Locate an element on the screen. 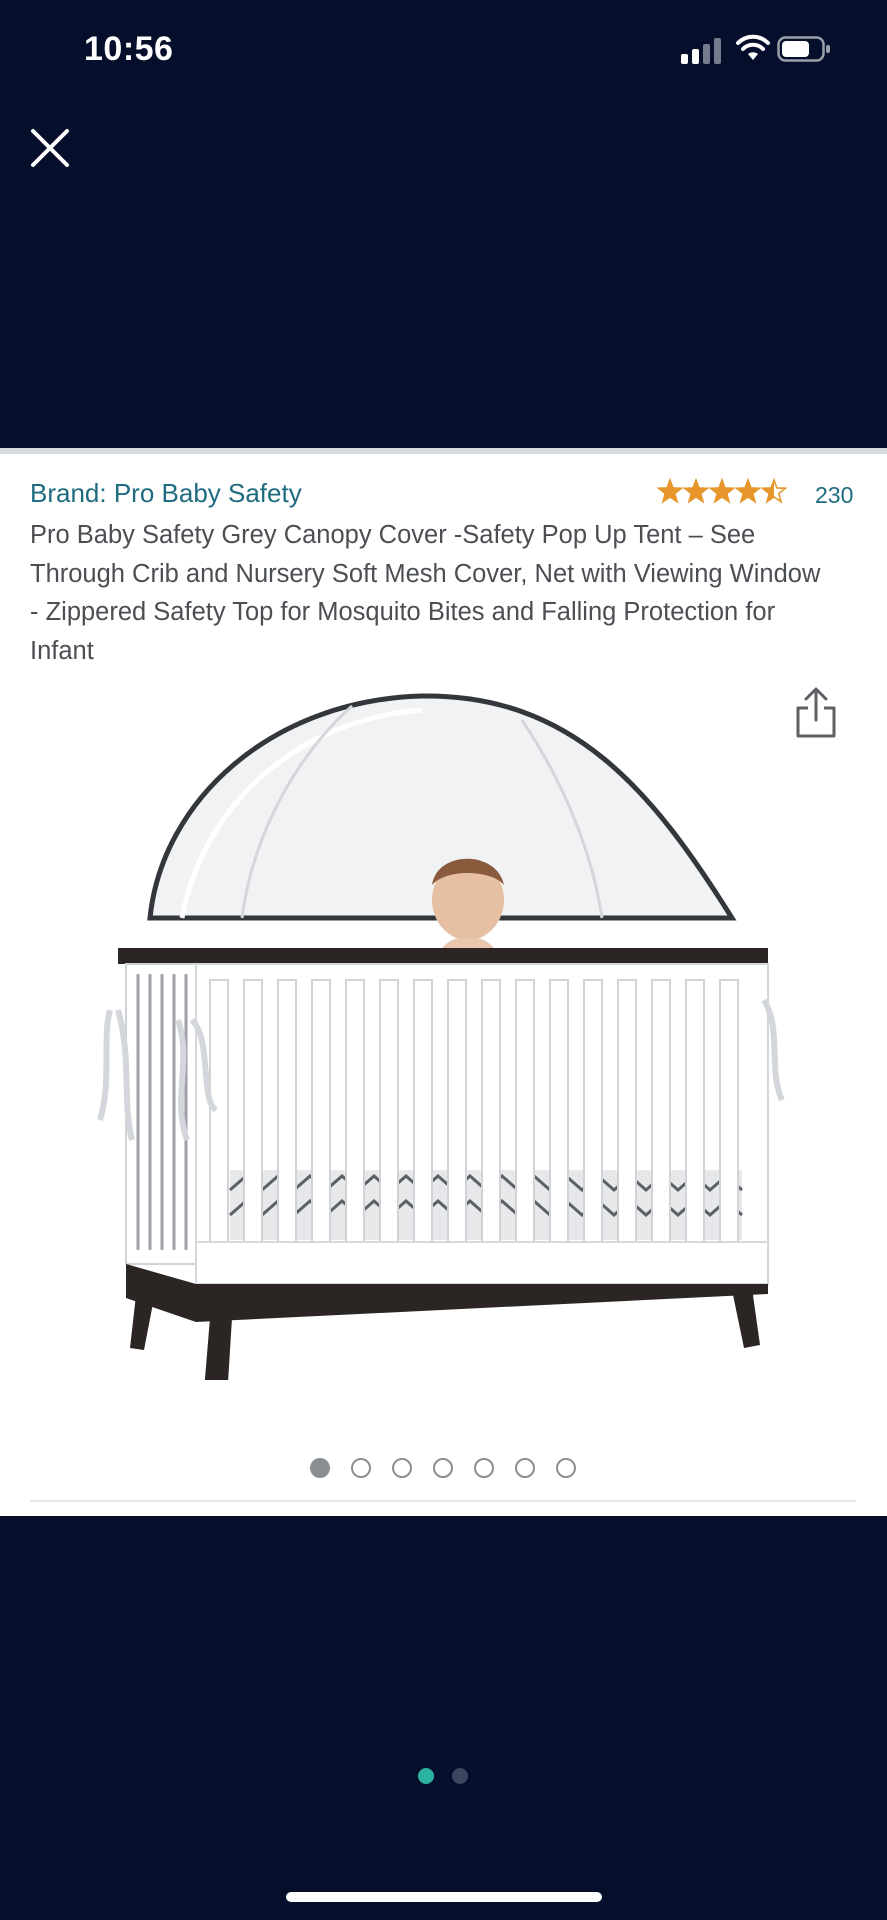  cellular-signal-icon is located at coordinates (702, 51).